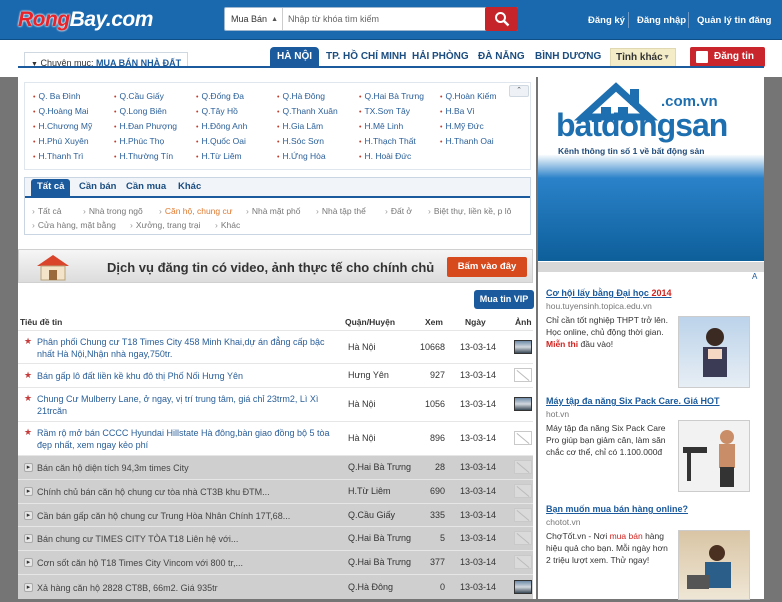 This screenshot has height=602, width=782. Describe the element at coordinates (461, 126) in the screenshot. I see `district-link: H.Mỹ Đức` at that location.